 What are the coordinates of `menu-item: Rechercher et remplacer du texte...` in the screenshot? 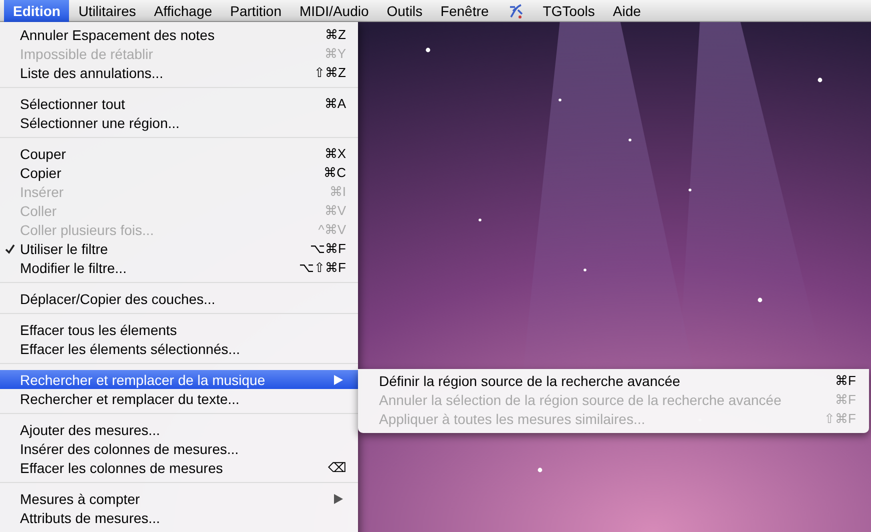 It's located at (179, 398).